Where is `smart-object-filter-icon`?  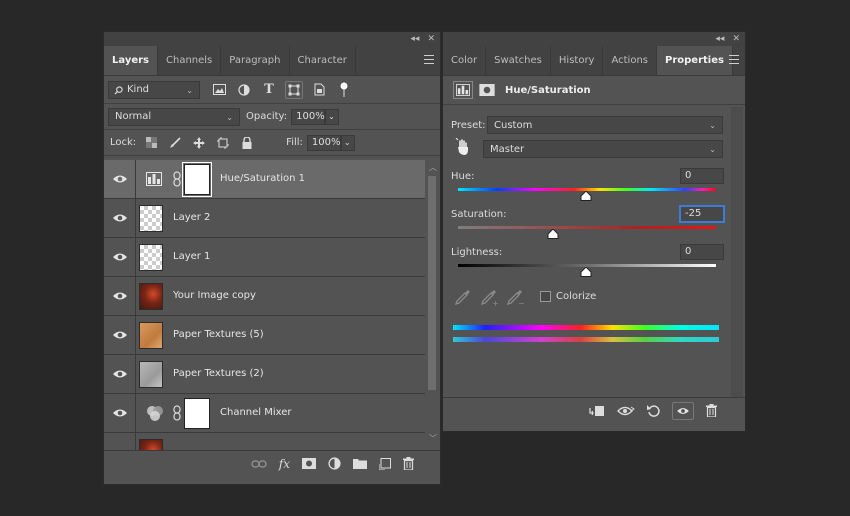
smart-object-filter-icon is located at coordinates (319, 90).